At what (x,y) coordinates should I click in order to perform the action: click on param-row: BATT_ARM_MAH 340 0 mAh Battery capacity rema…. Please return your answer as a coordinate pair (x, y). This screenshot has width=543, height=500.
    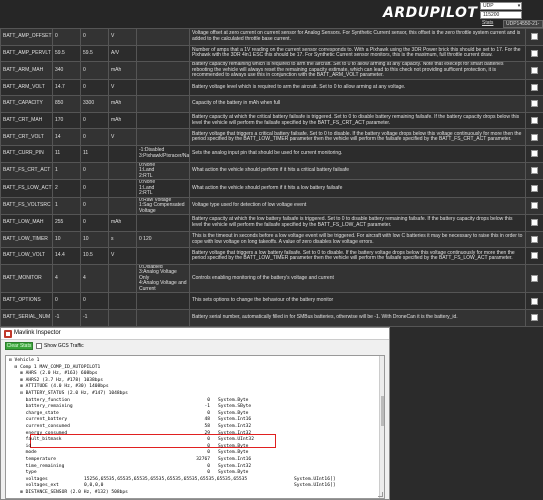
    Looking at the image, I should click on (271, 70).